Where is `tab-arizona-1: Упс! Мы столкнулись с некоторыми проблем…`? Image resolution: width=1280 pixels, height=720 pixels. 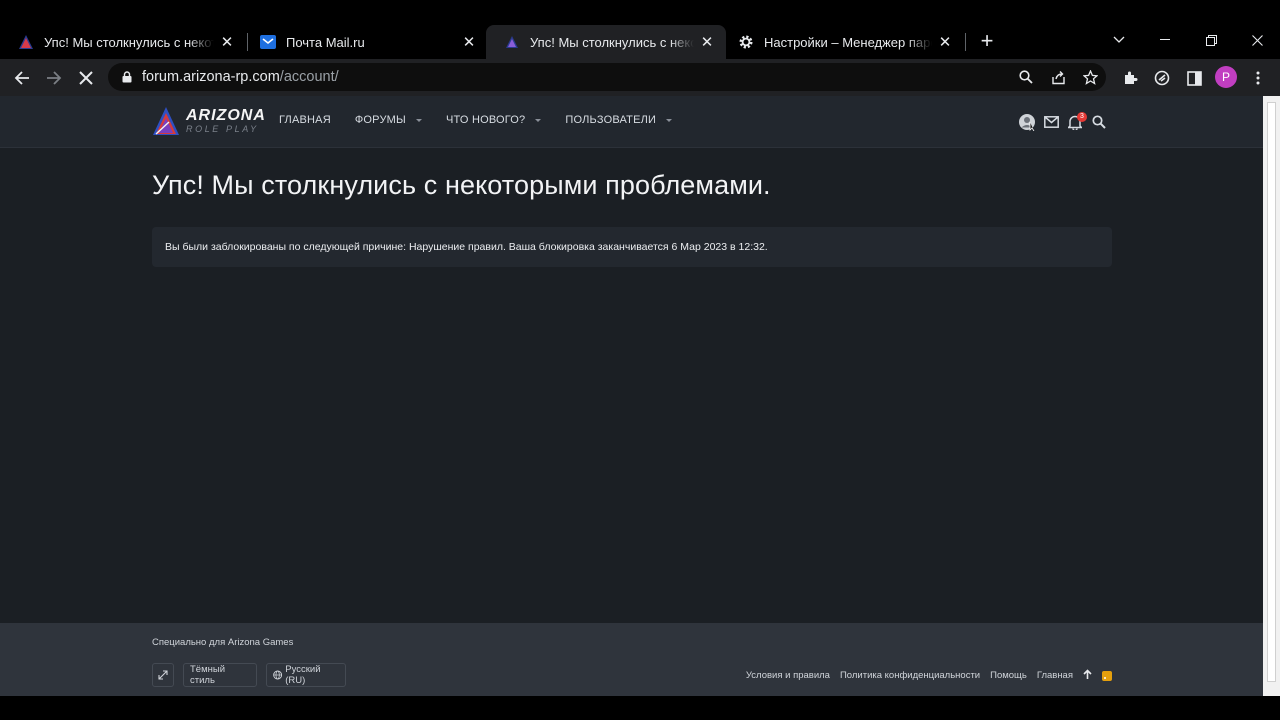
tab-arizona-1: Упс! Мы столкнулись с некоторыми проблем… is located at coordinates (123, 42).